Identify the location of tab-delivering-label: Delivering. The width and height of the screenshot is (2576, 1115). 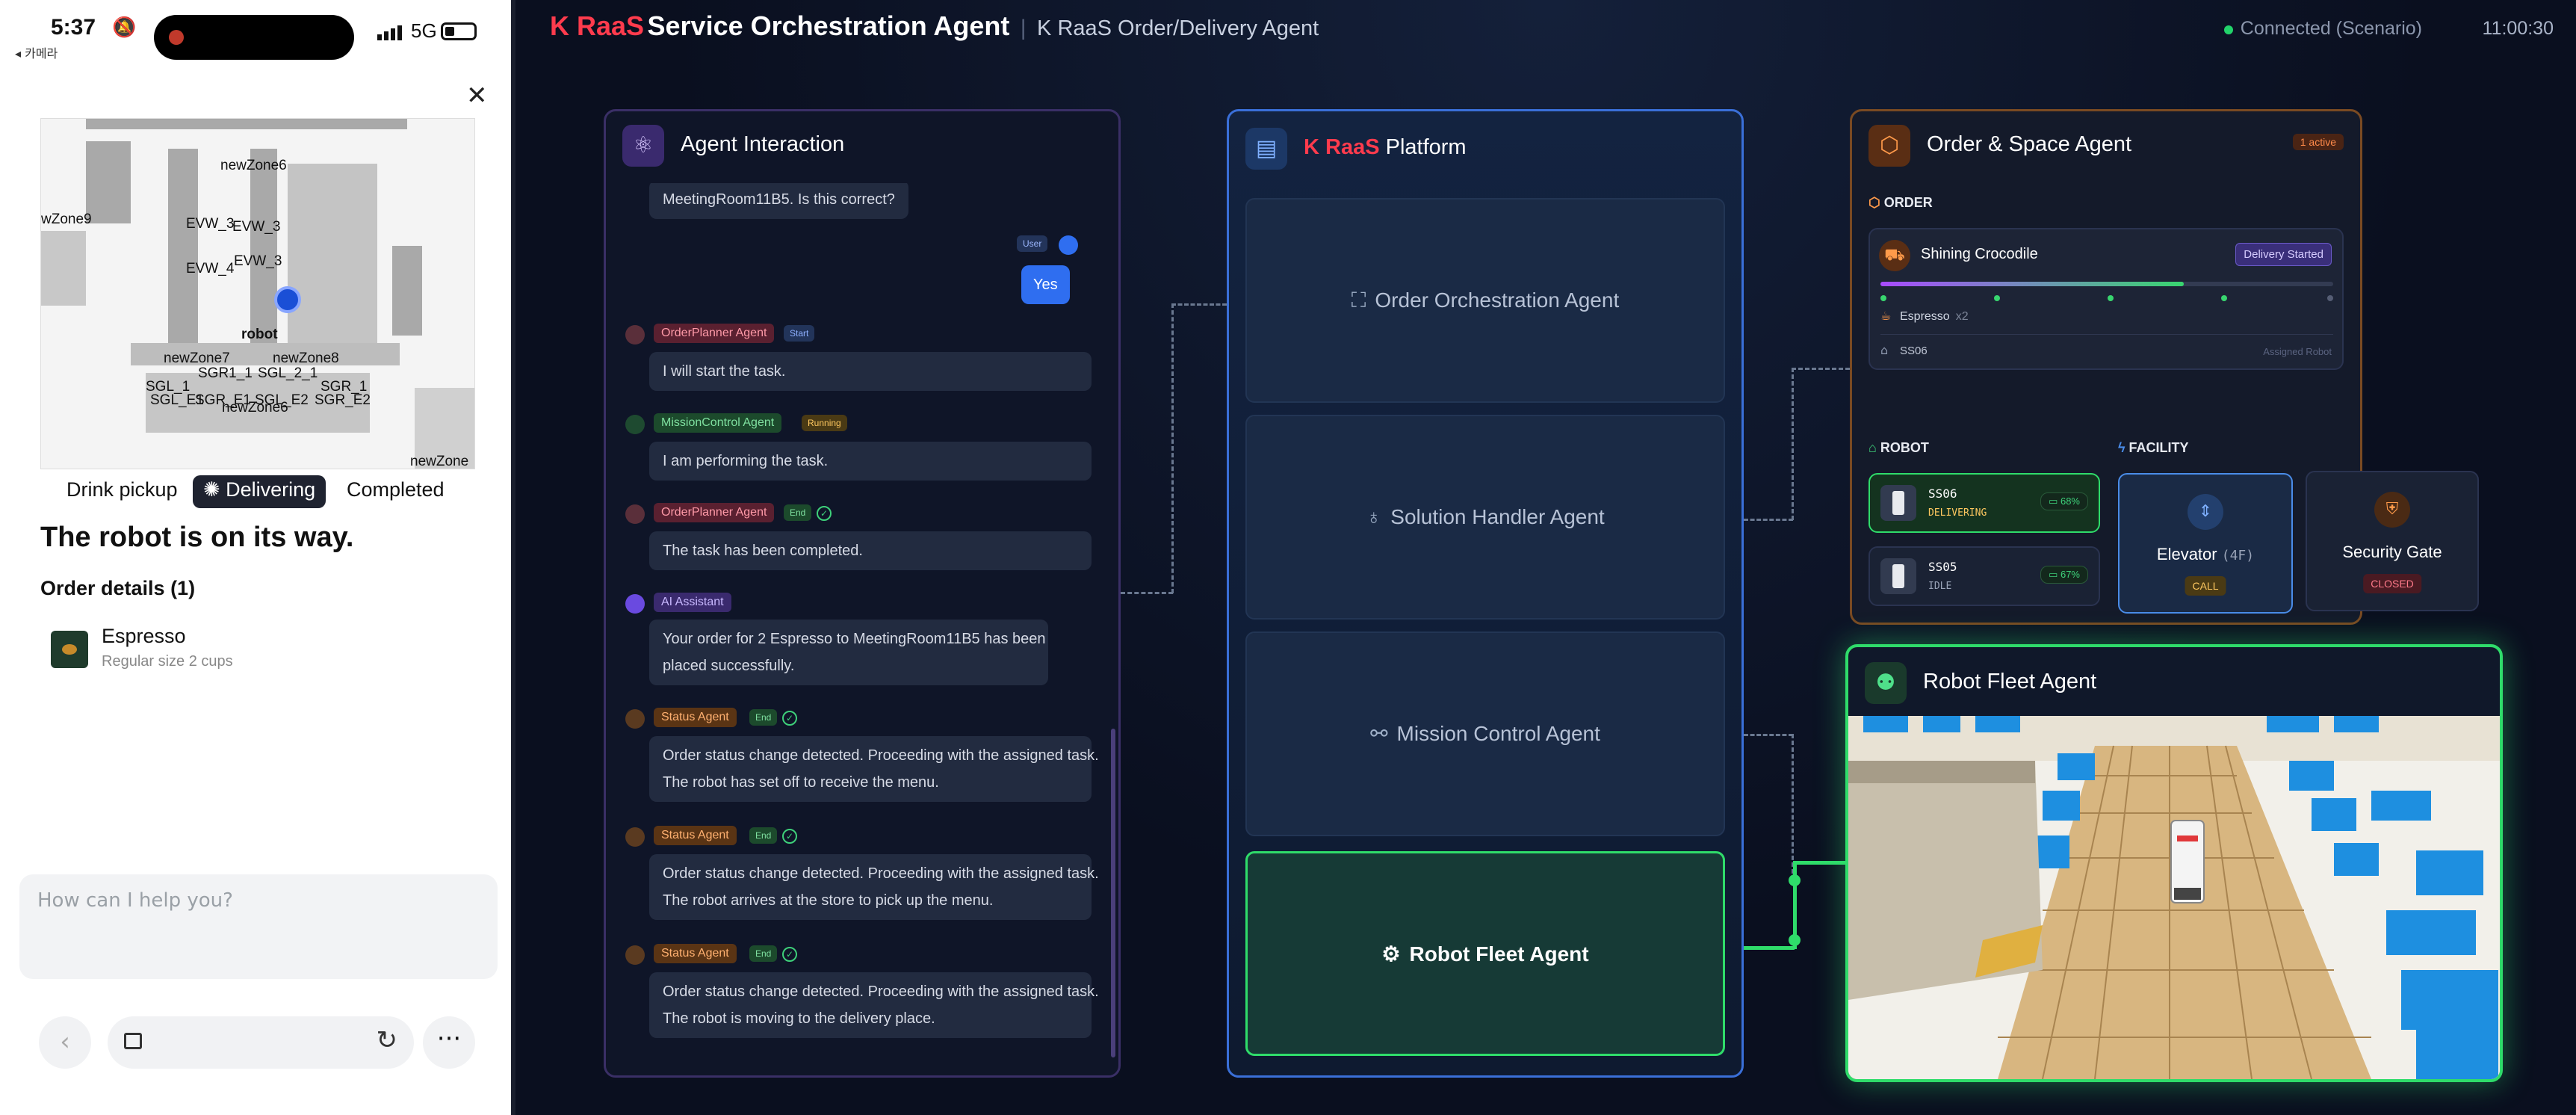
(271, 489).